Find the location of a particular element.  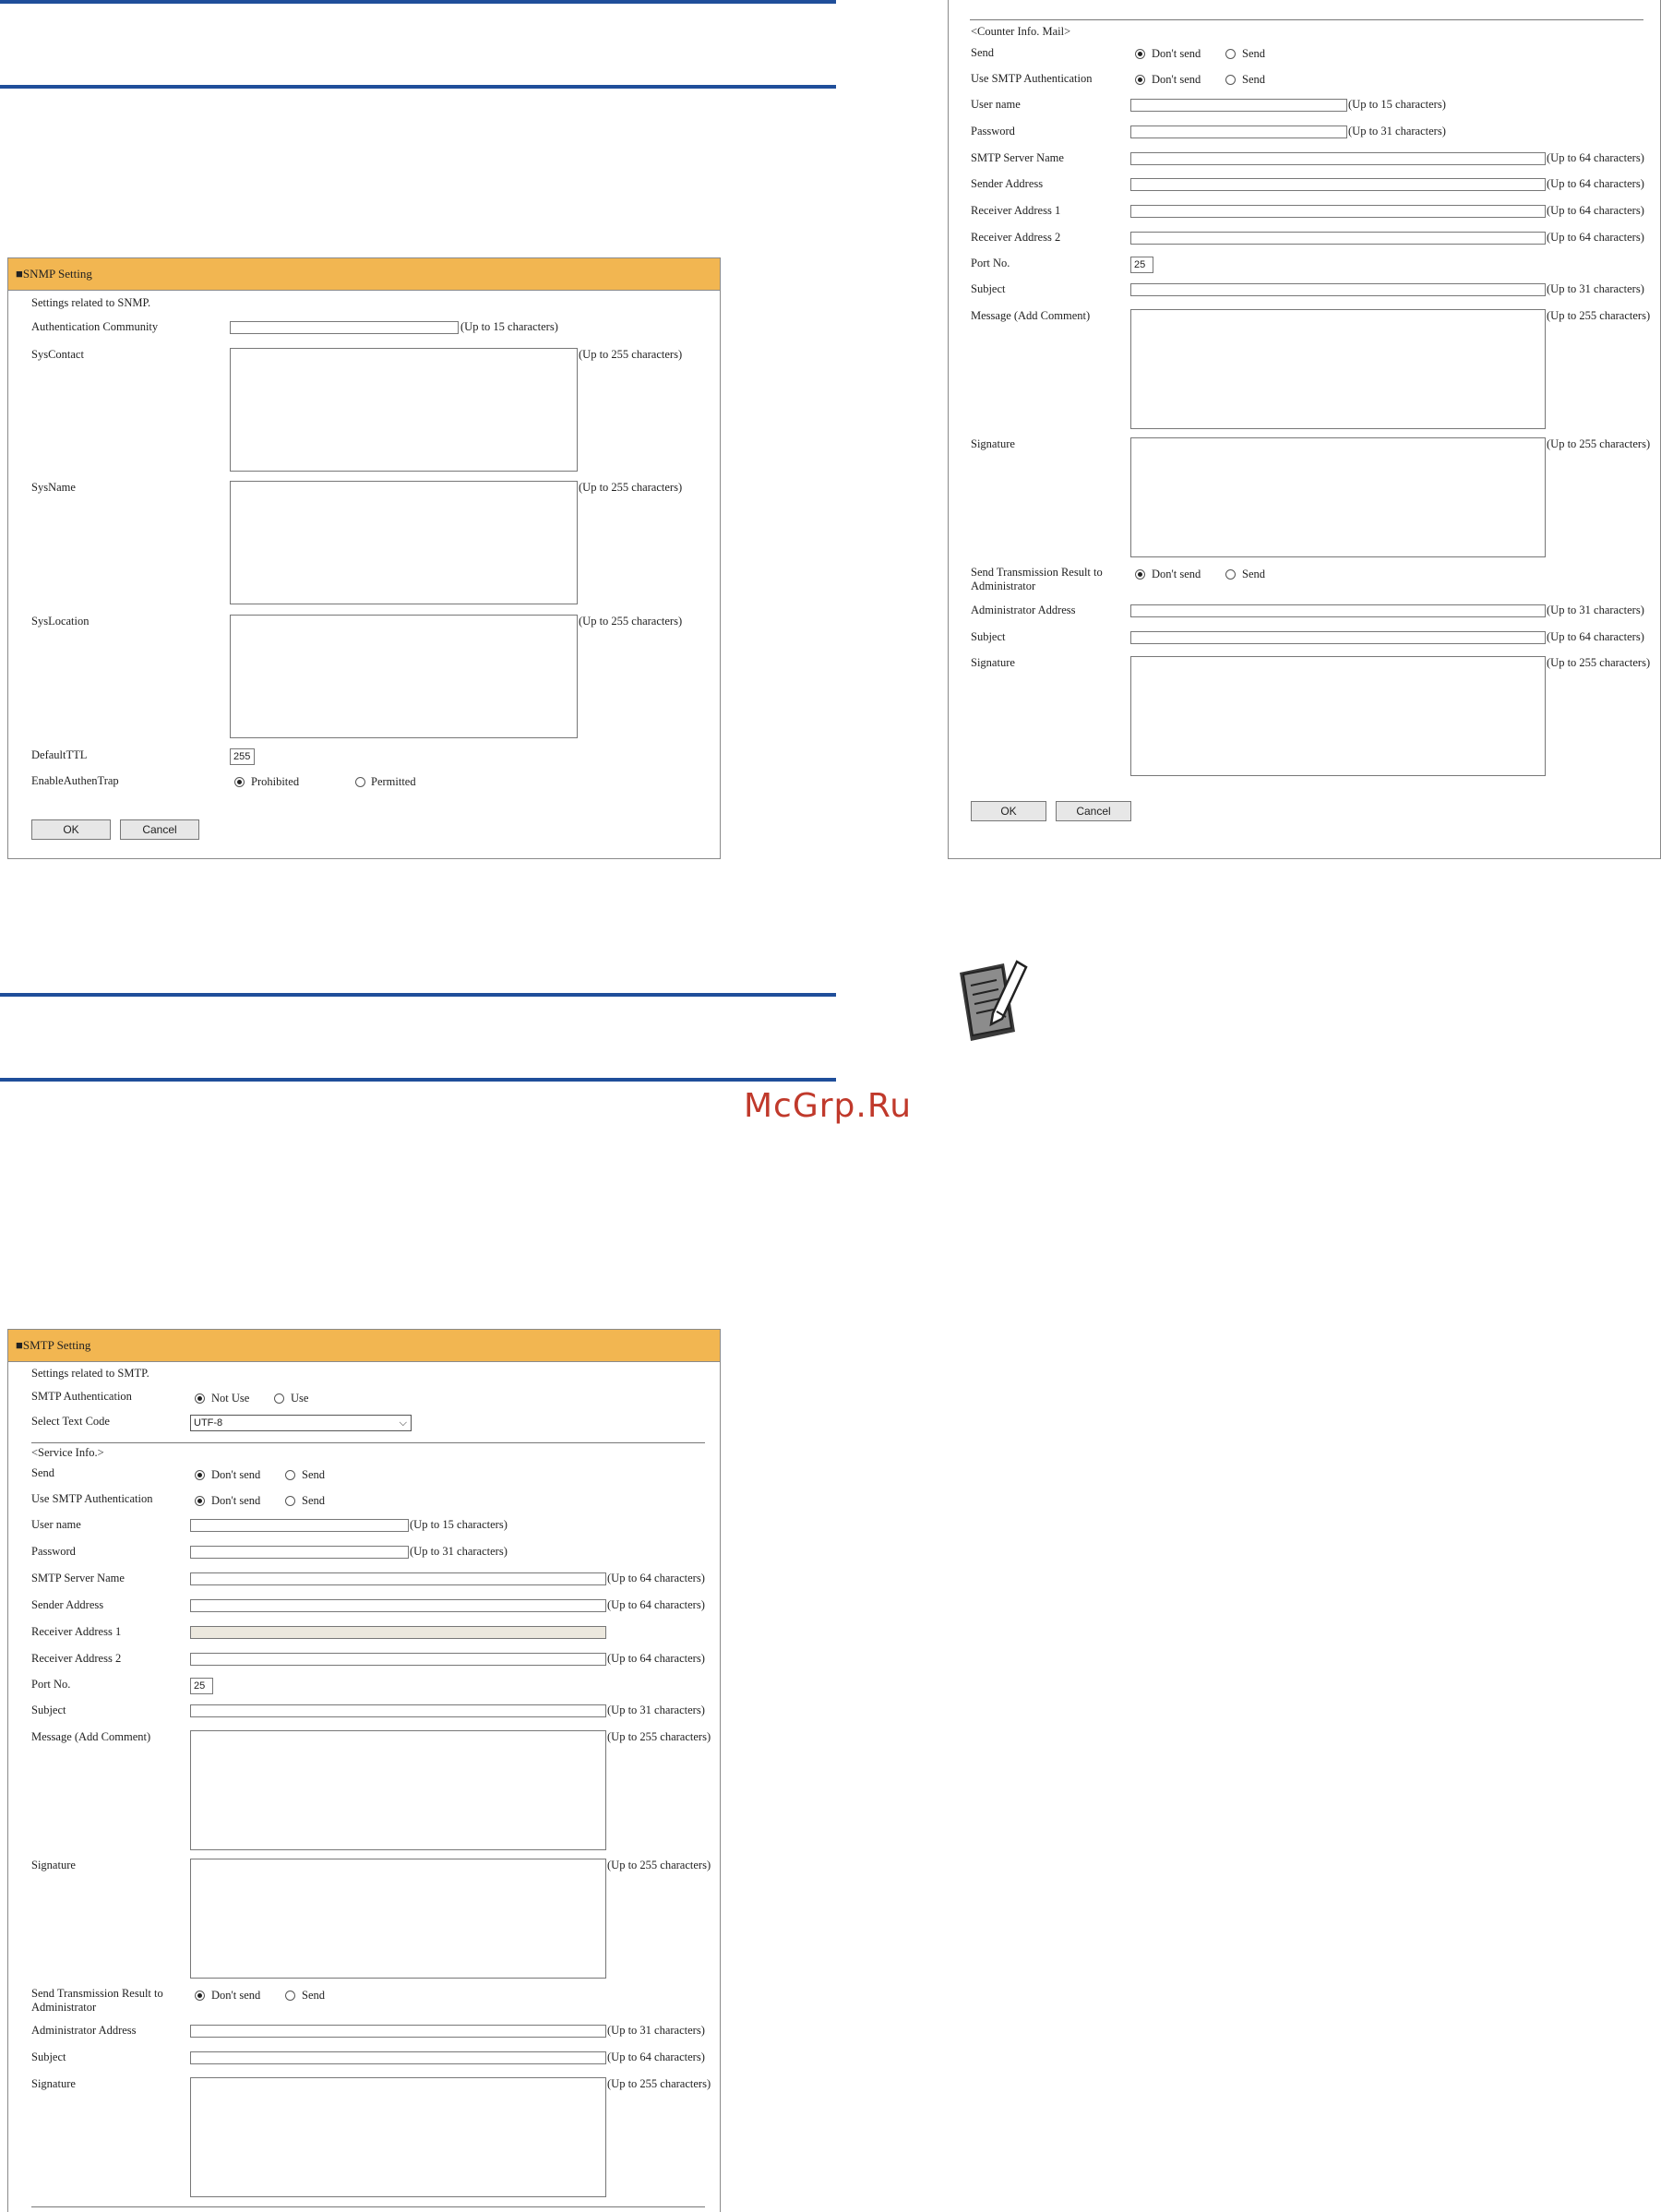

default-ttl-label: DefaultTTL is located at coordinates (59, 754).